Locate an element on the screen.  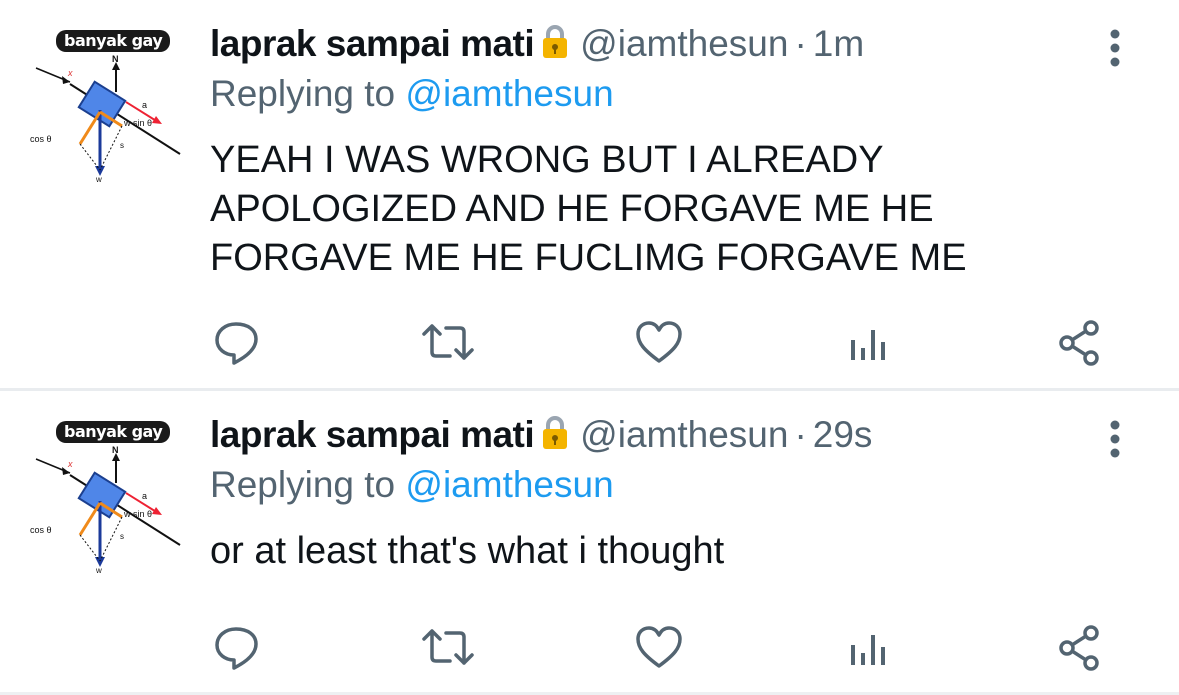
tweet-text: or at least that's what i thought is located at coordinates (660, 551).